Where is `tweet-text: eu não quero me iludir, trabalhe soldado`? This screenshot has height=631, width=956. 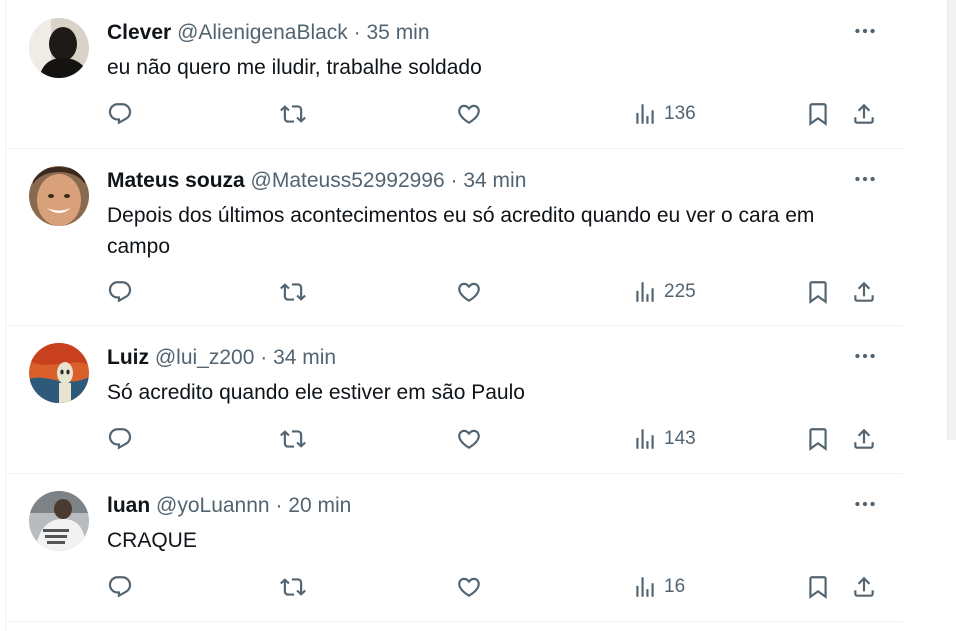
tweet-text: eu não quero me iludir, trabalhe soldado is located at coordinates (294, 67).